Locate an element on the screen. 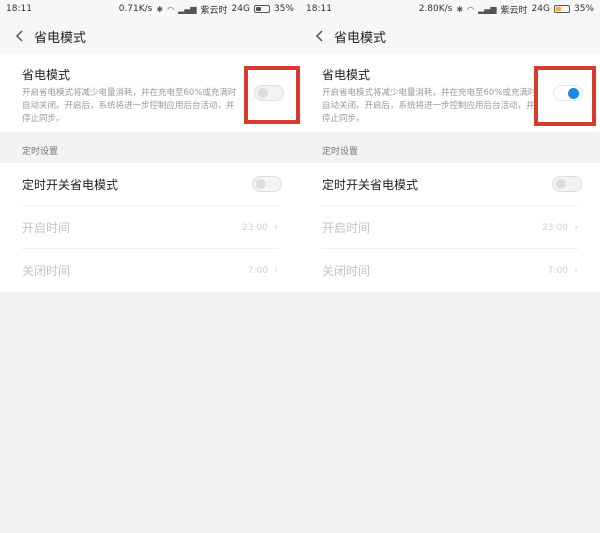  network-speed: 0.71K/s is located at coordinates (135, 9).